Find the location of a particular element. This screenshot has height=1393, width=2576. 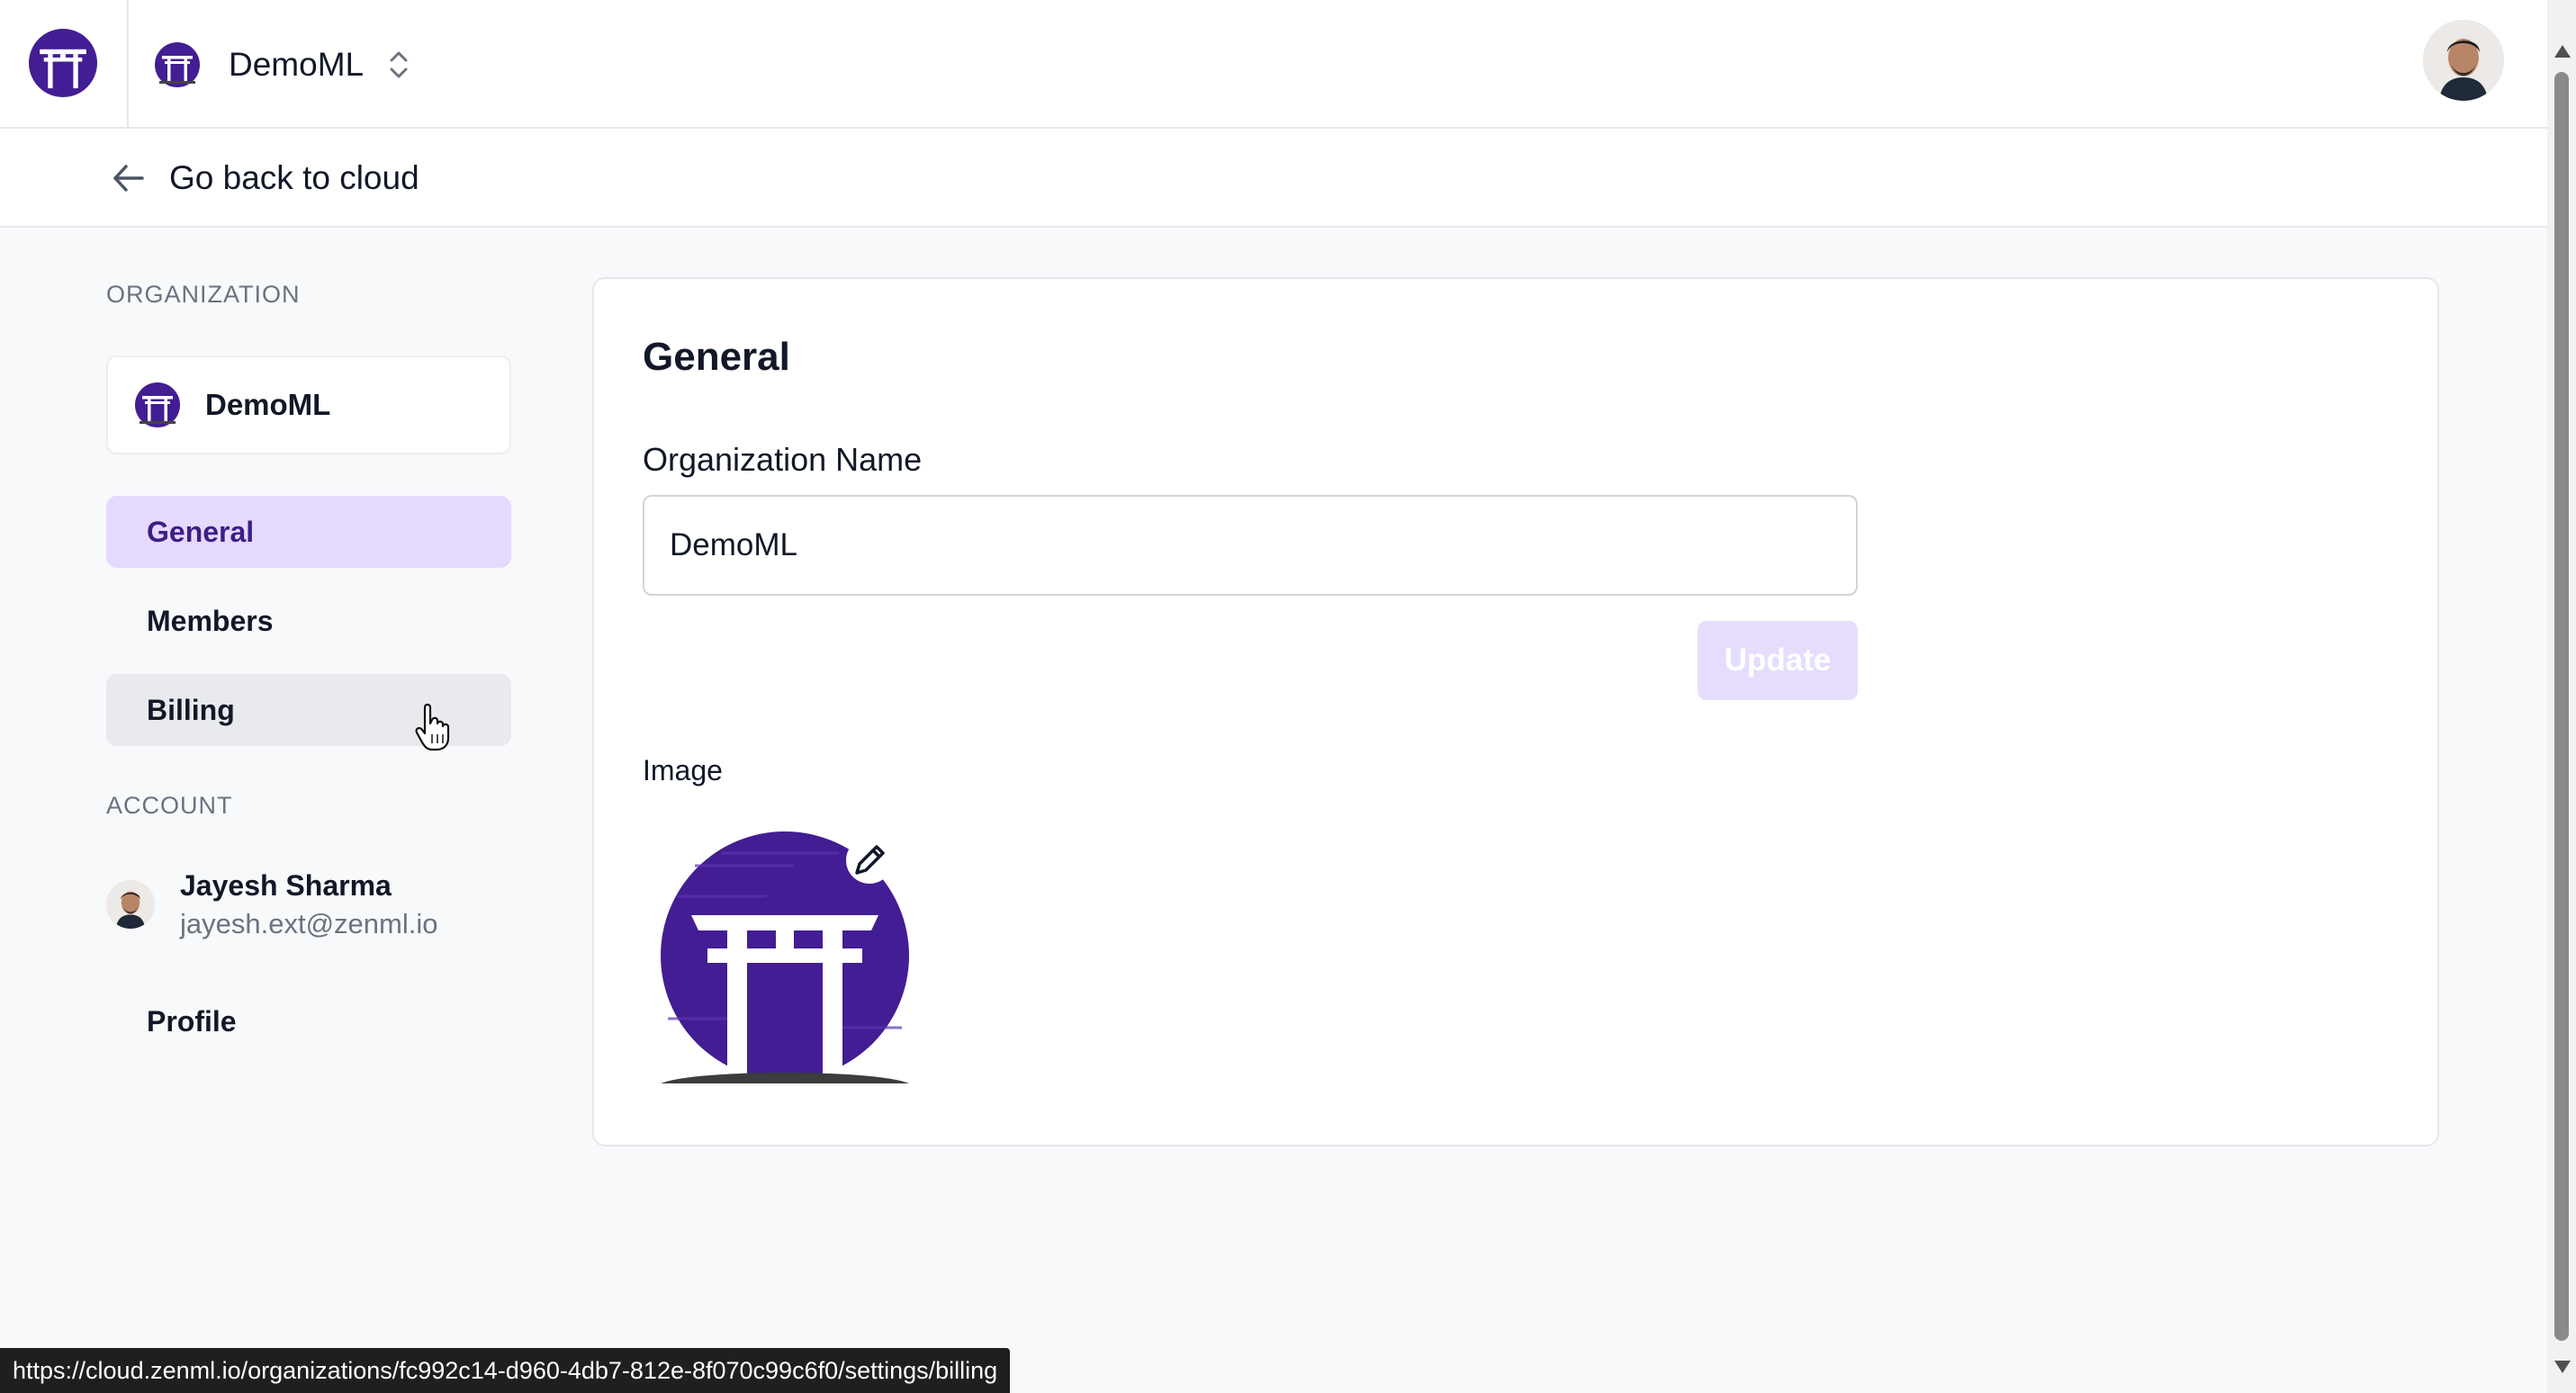

top-navbar: DemoML is located at coordinates (1273, 64).